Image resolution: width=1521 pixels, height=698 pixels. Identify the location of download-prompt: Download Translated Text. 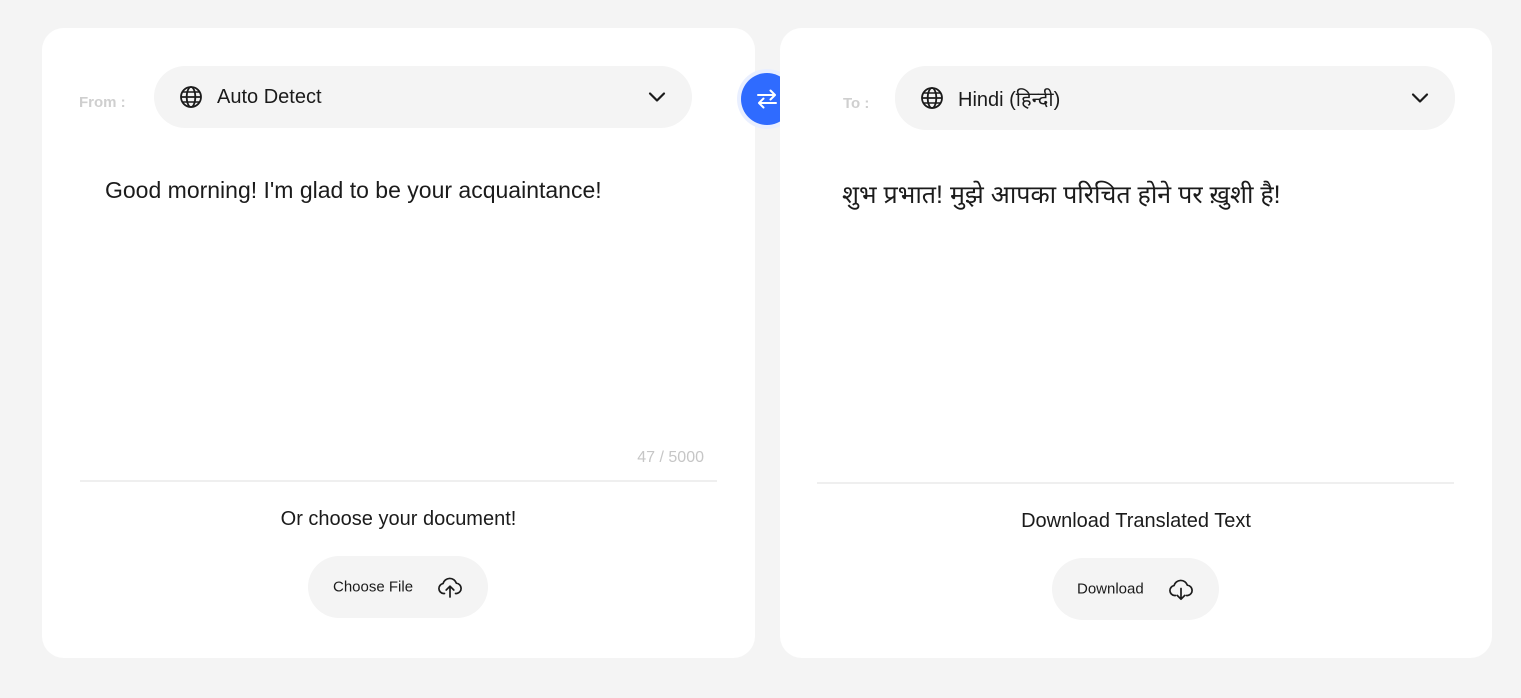
(1136, 521).